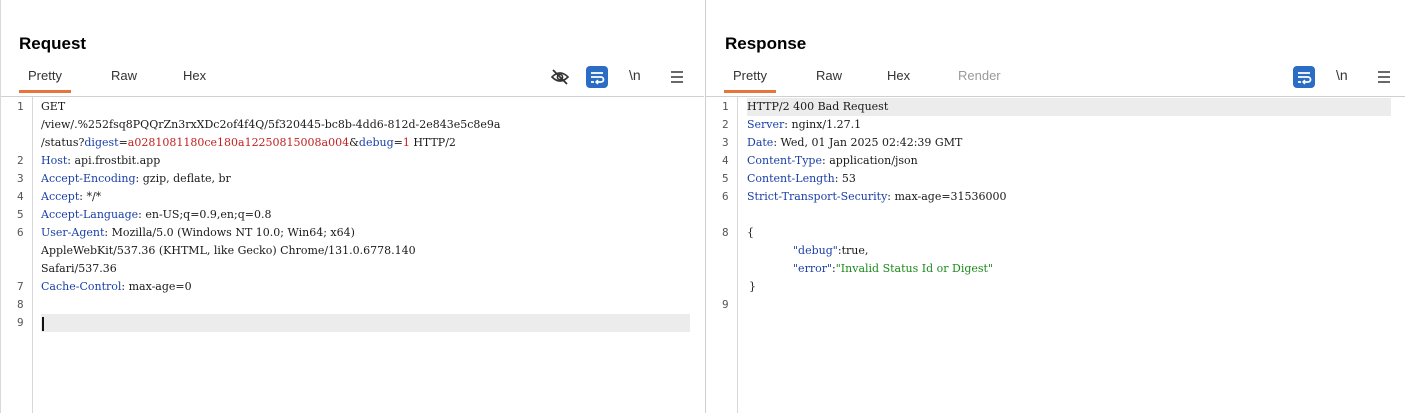  What do you see at coordinates (725, 232) in the screenshot?
I see `line-number: 8` at bounding box center [725, 232].